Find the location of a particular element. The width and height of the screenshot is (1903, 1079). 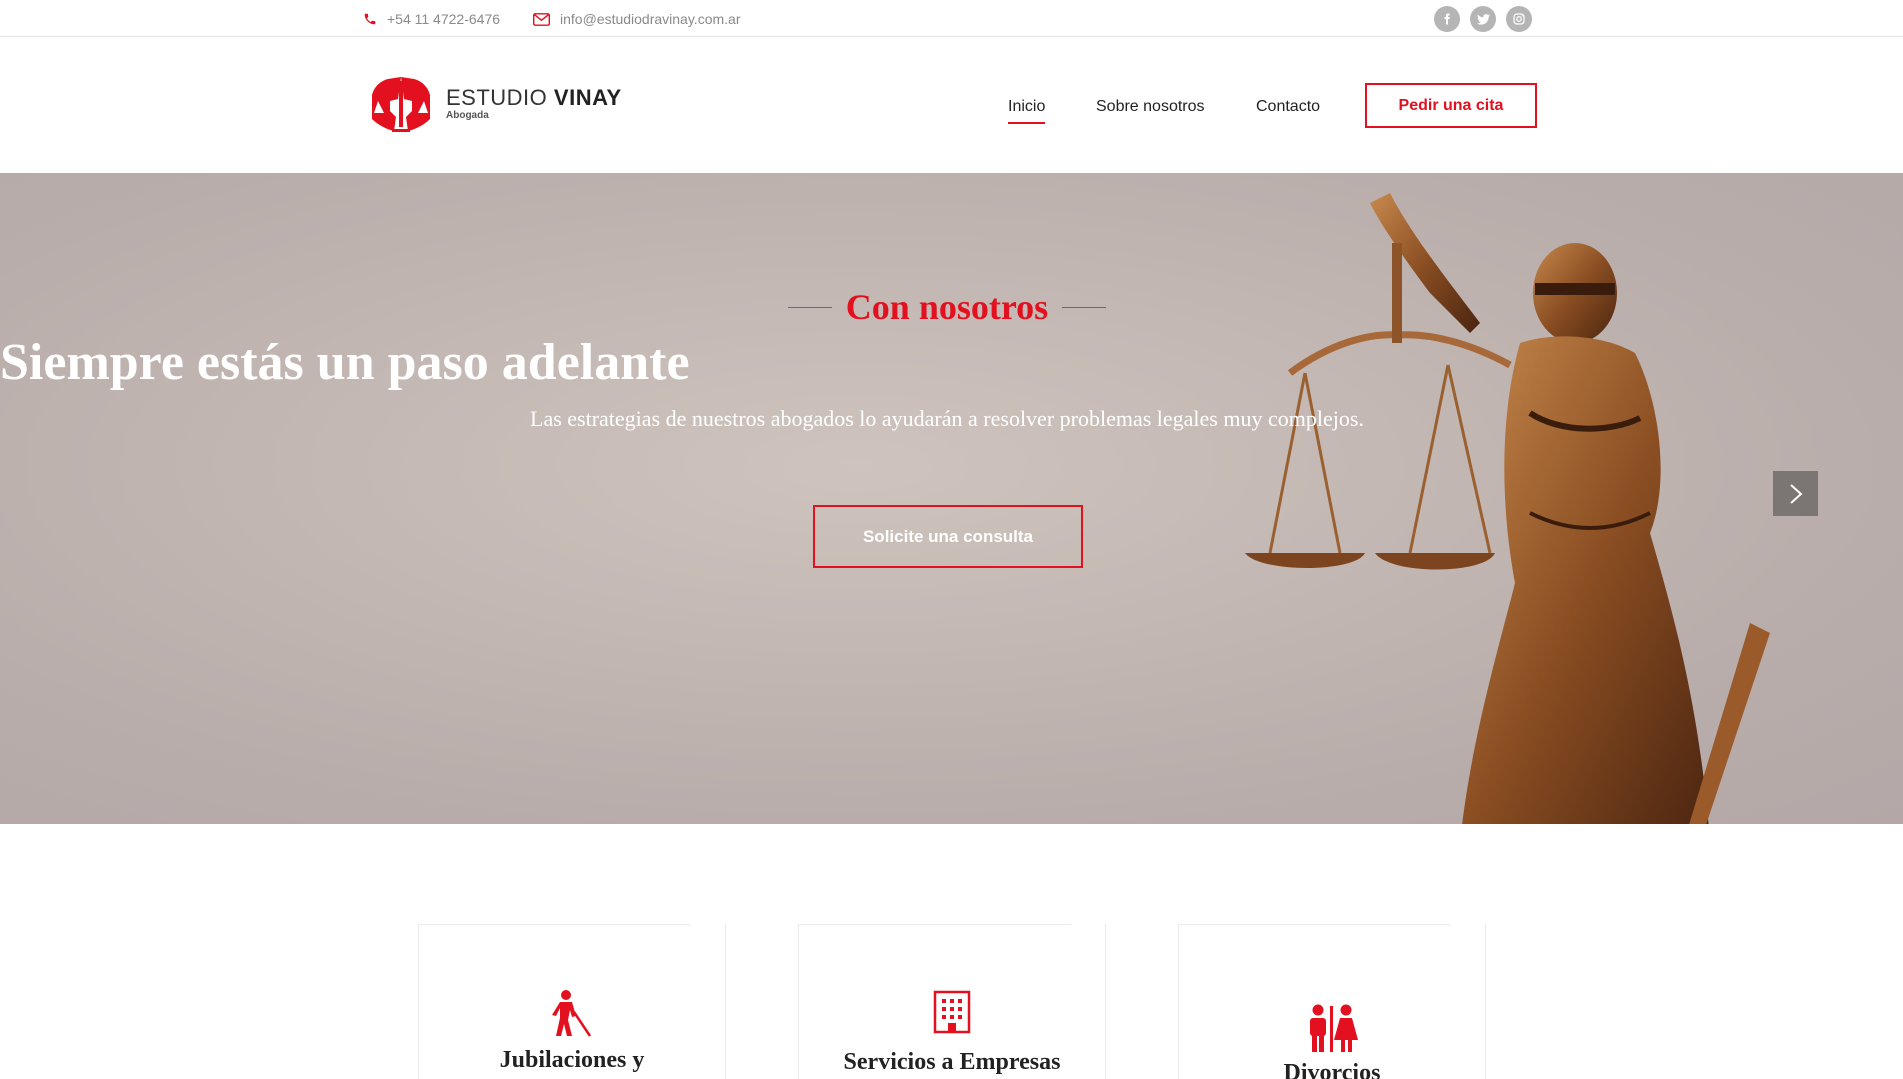

kicker-line-right is located at coordinates (1084, 307).